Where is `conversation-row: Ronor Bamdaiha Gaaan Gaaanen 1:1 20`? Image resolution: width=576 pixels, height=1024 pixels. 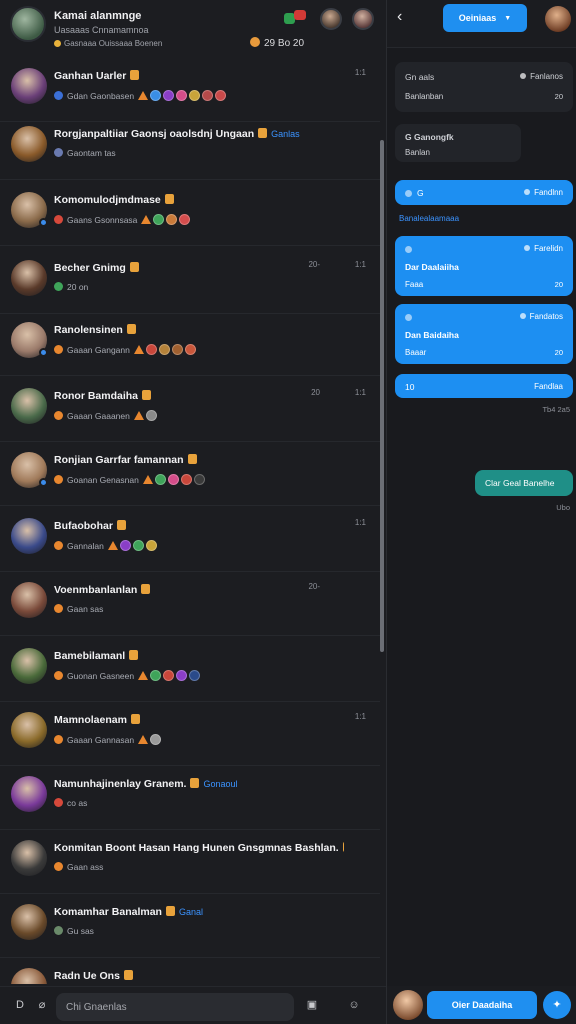 conversation-row: Ronor Bamdaiha Gaaan Gaaanen 1:1 20 is located at coordinates (190, 410).